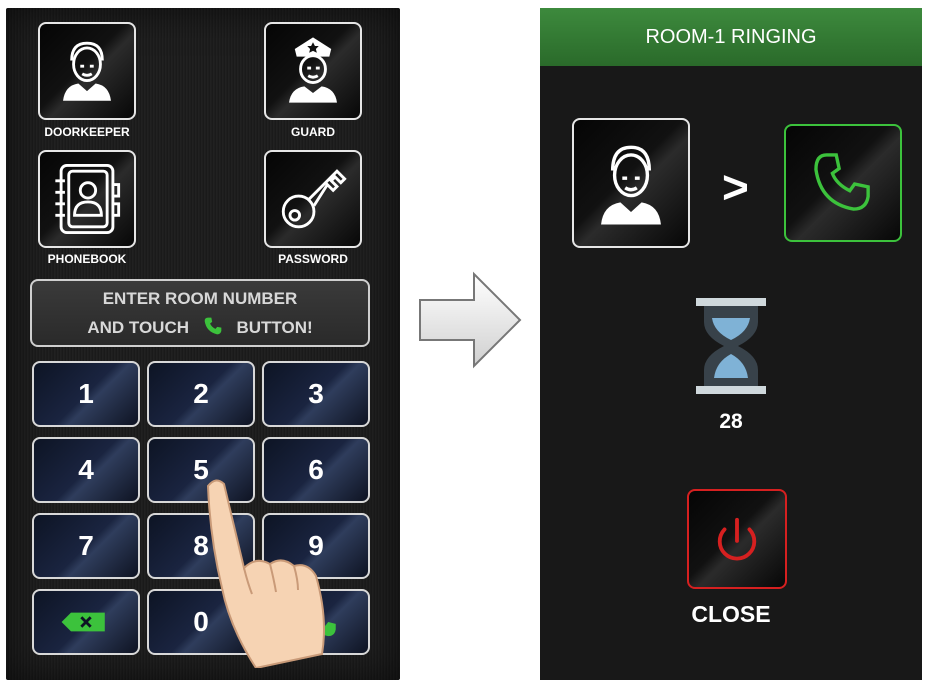 This screenshot has height=682, width=925. Describe the element at coordinates (731, 37) in the screenshot. I see `ringing-title: ROOM-1 RINGING` at that location.